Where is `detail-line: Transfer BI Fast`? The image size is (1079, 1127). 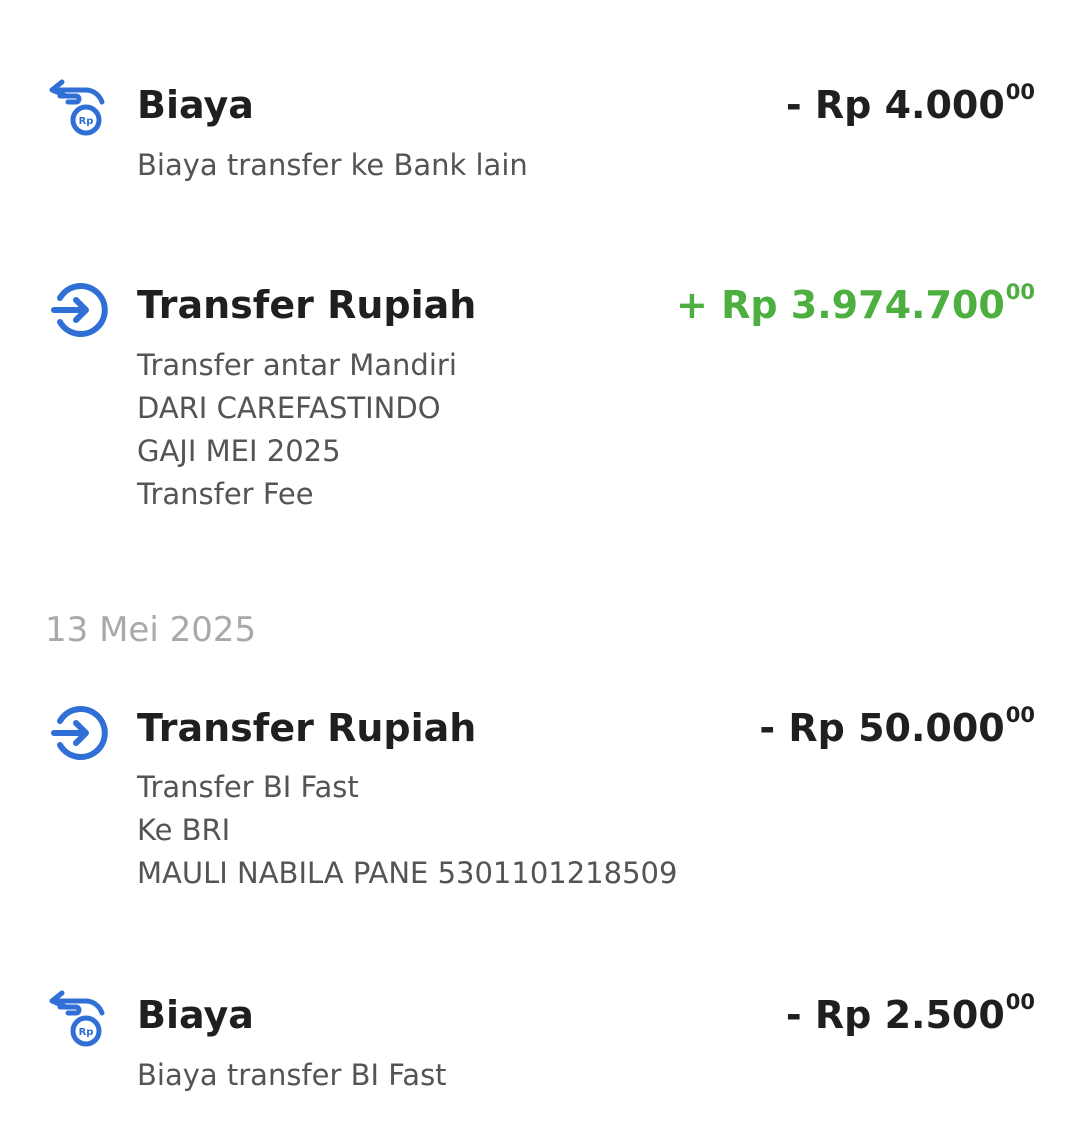
detail-line: Transfer BI Fast is located at coordinates (248, 787).